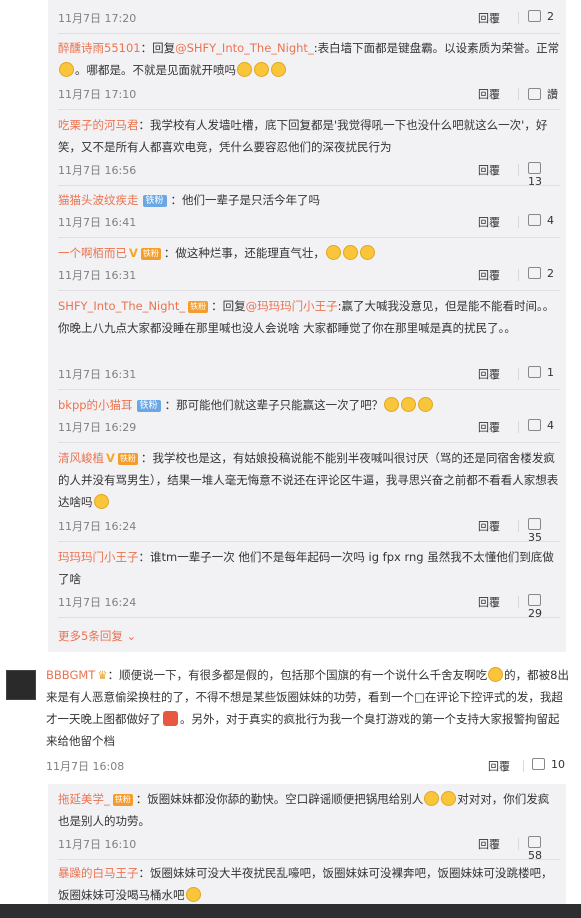  What do you see at coordinates (97, 636) in the screenshot?
I see `more-replies-link: 更多5条回复 ⌄` at bounding box center [97, 636].